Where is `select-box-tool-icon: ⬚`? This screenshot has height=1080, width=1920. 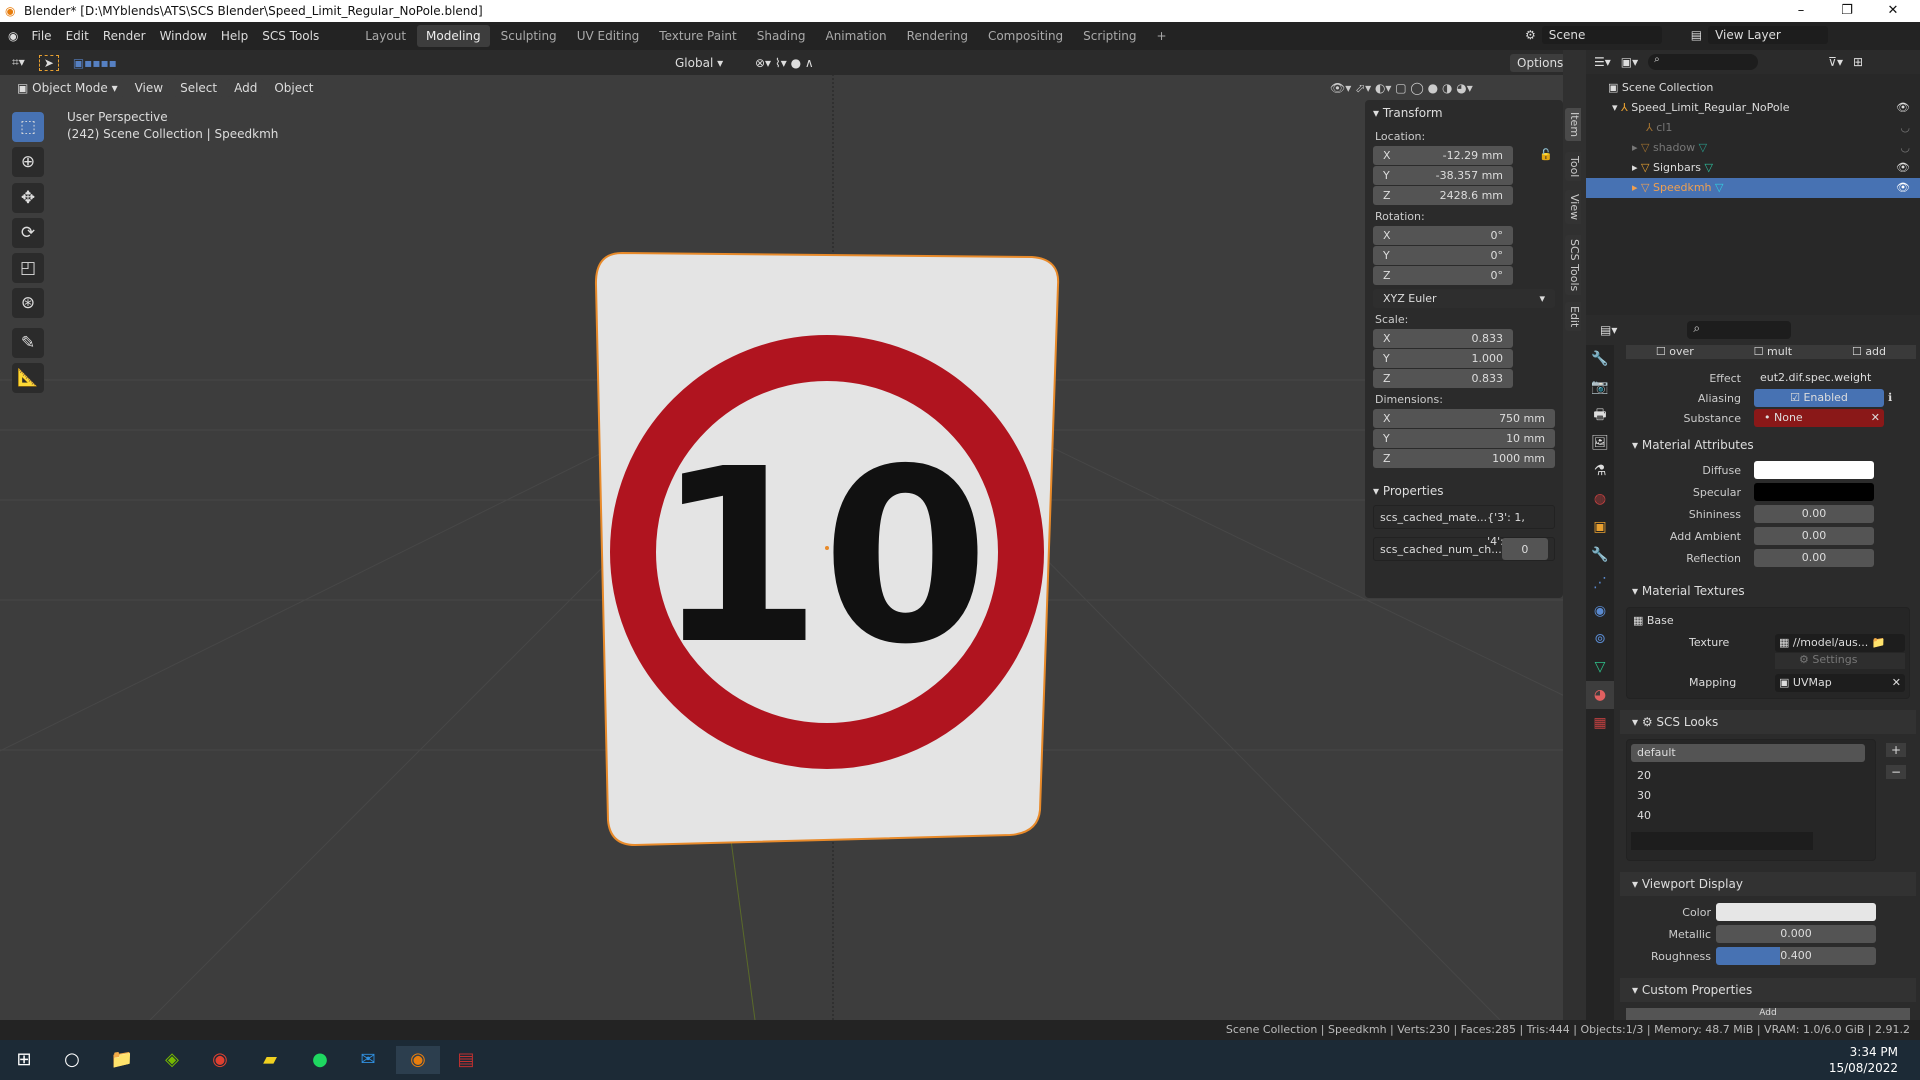 select-box-tool-icon: ⬚ is located at coordinates (28, 127).